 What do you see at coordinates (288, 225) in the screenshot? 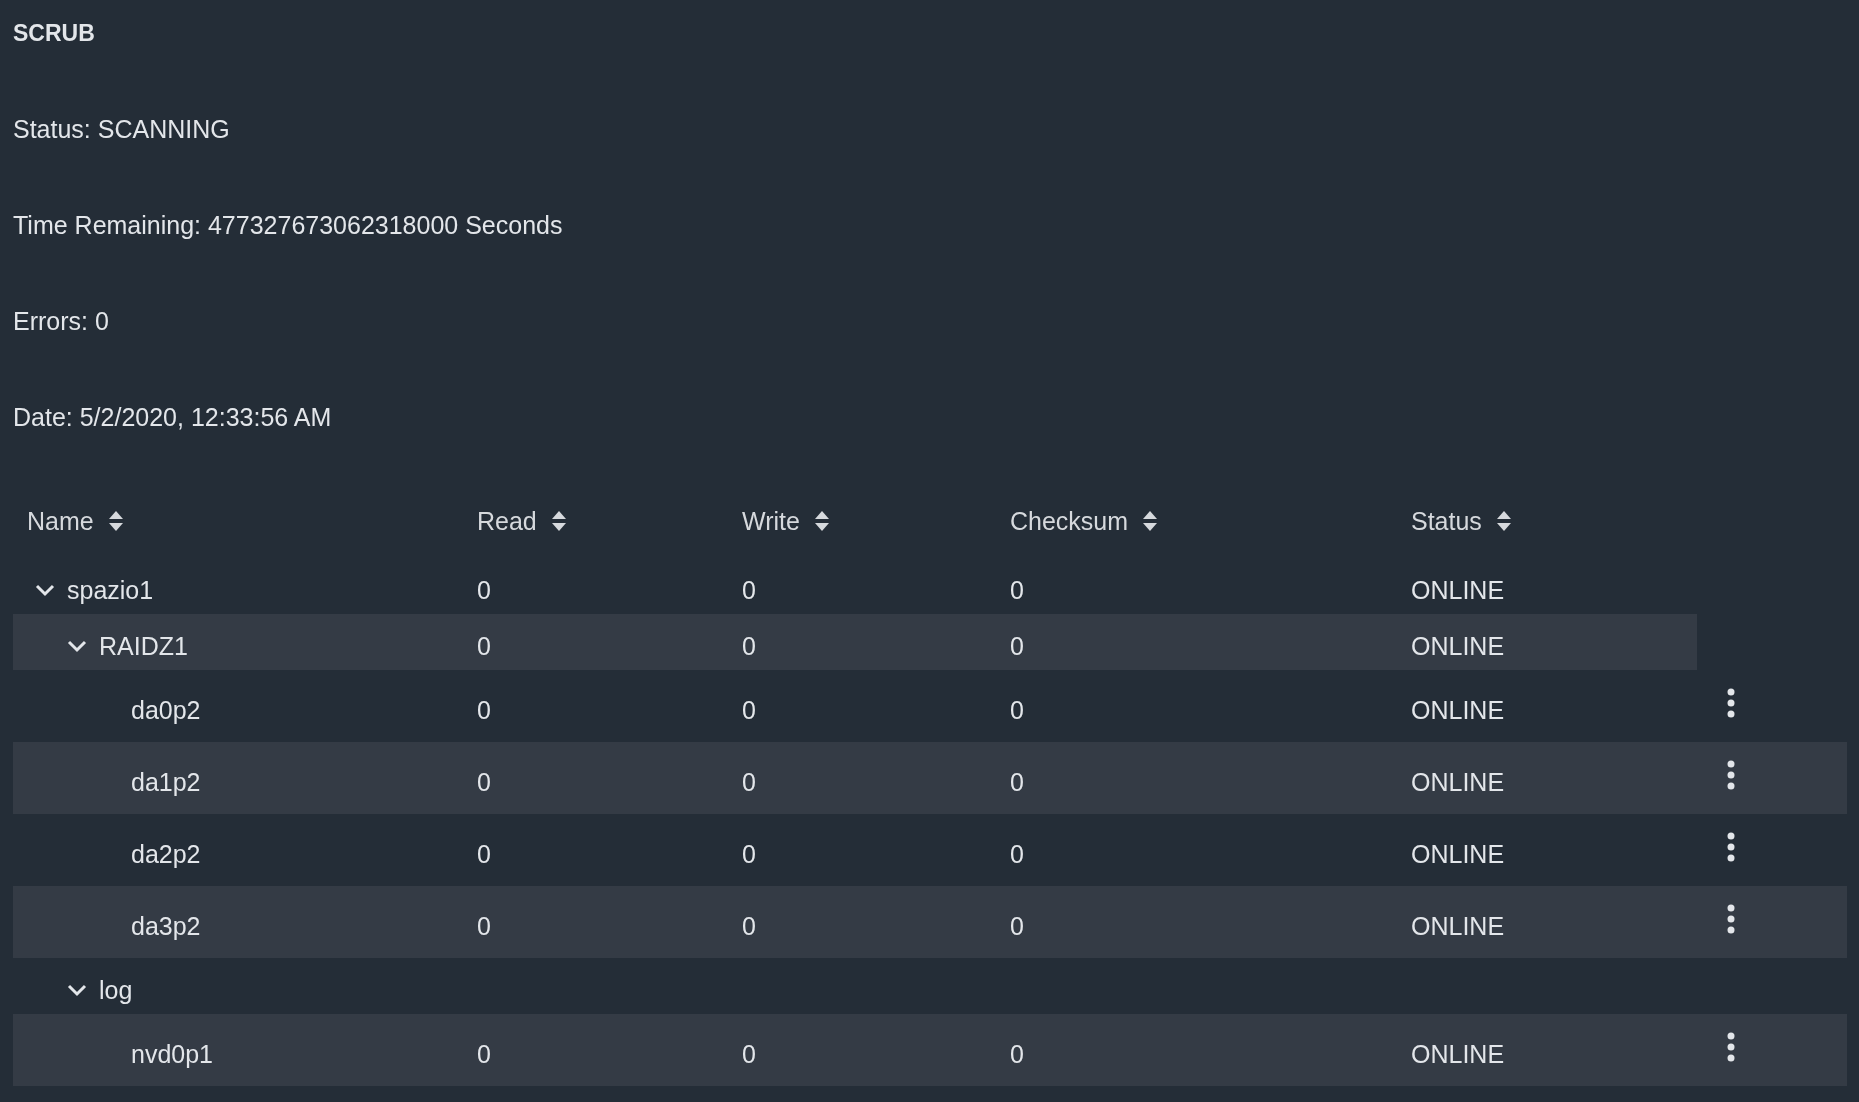
I see `scrub-info-text: Time Remaining: 477327673062318000 Seconds` at bounding box center [288, 225].